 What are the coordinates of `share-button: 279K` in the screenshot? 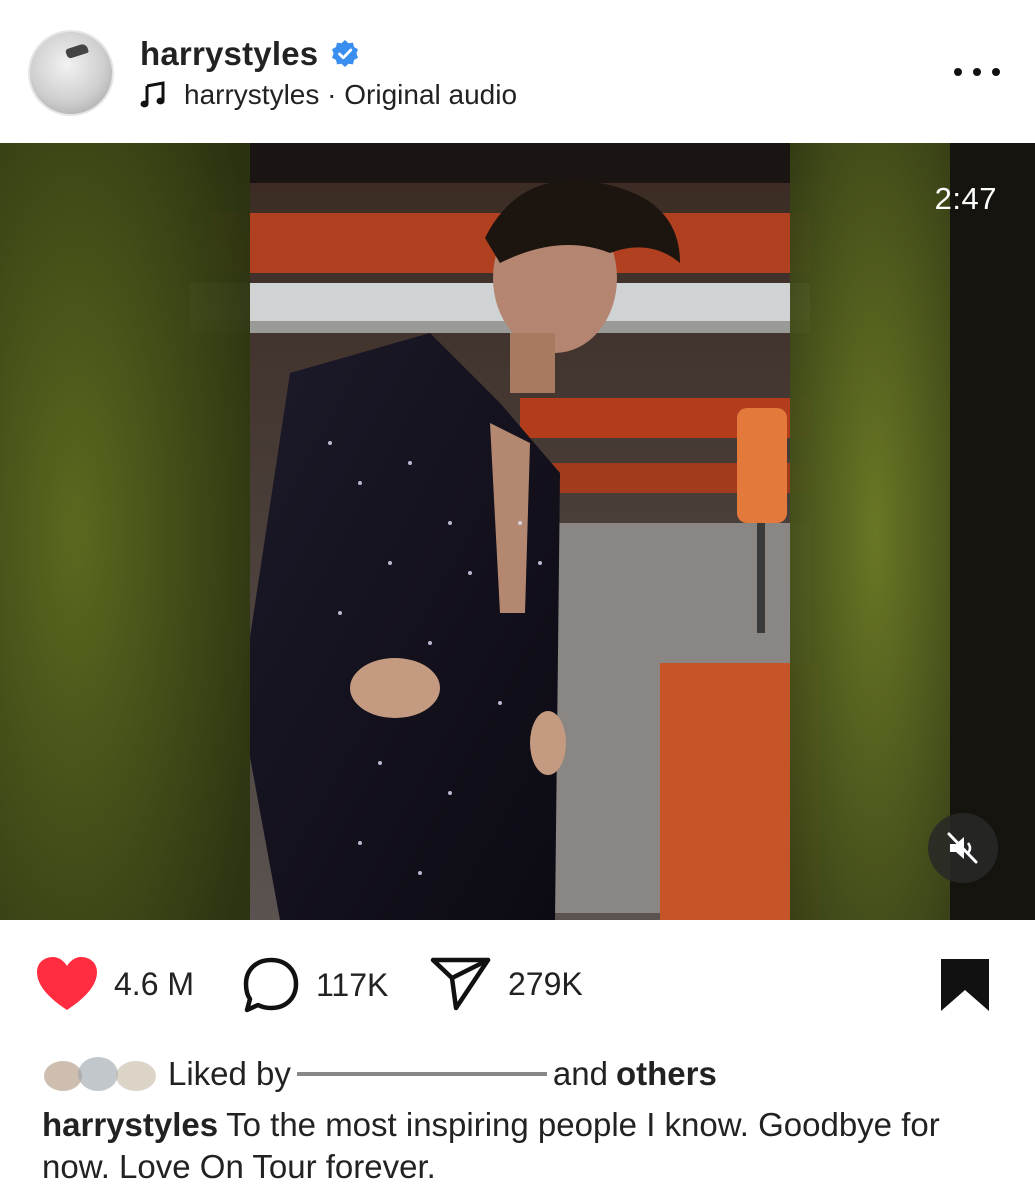 It's located at (506, 984).